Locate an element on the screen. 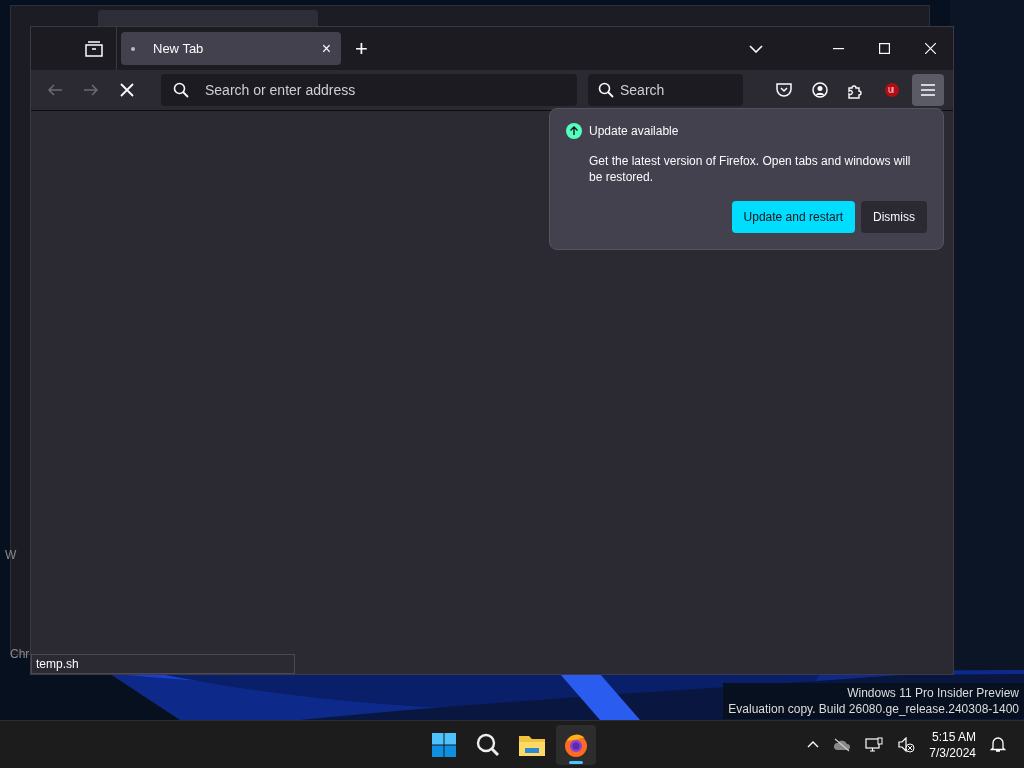 This screenshot has width=1024, height=768. close-tab-icon: × is located at coordinates (326, 48).